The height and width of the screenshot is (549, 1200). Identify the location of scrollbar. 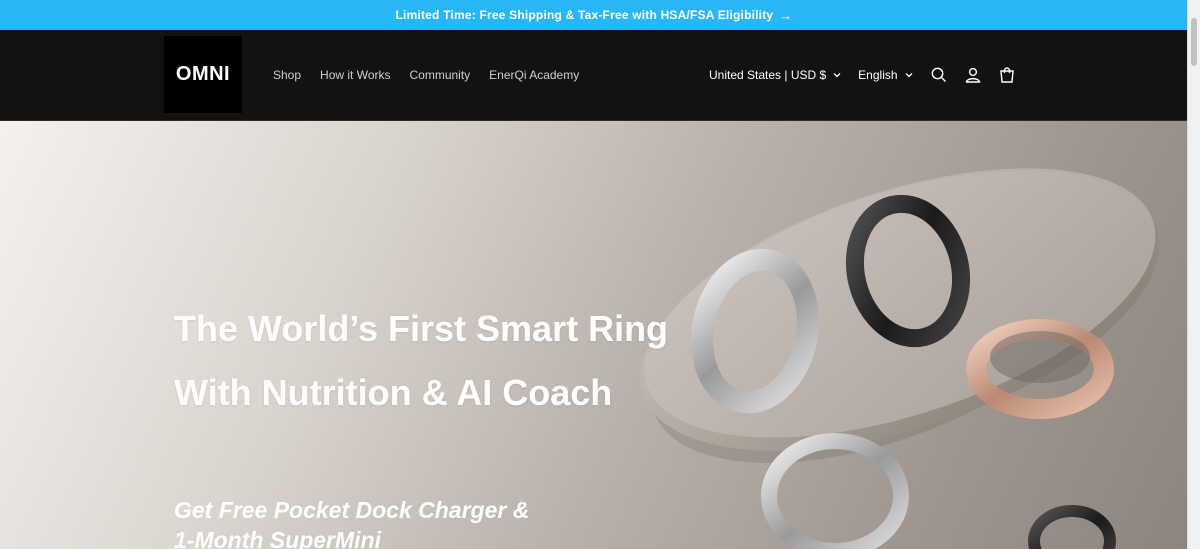
(1193, 274).